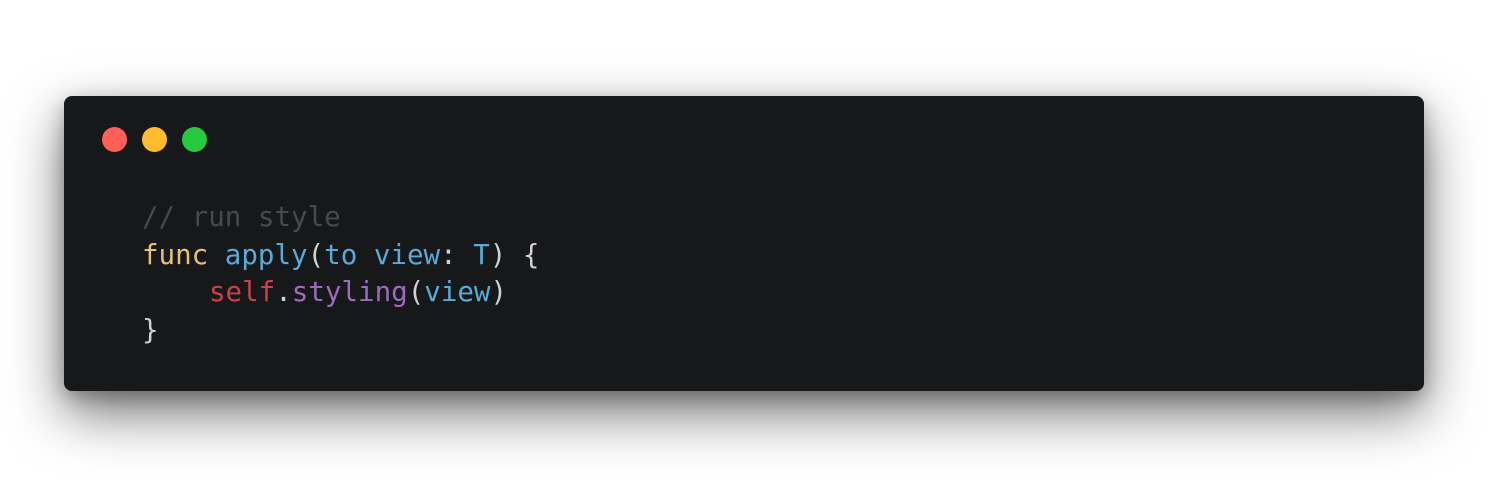  What do you see at coordinates (481, 254) in the screenshot?
I see `code-token-function: T` at bounding box center [481, 254].